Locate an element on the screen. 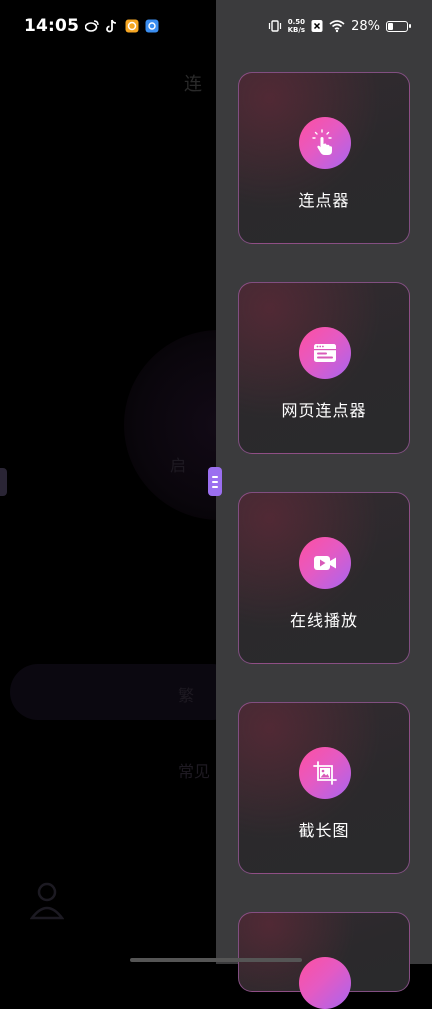  app-icon-blue is located at coordinates (152, 26).